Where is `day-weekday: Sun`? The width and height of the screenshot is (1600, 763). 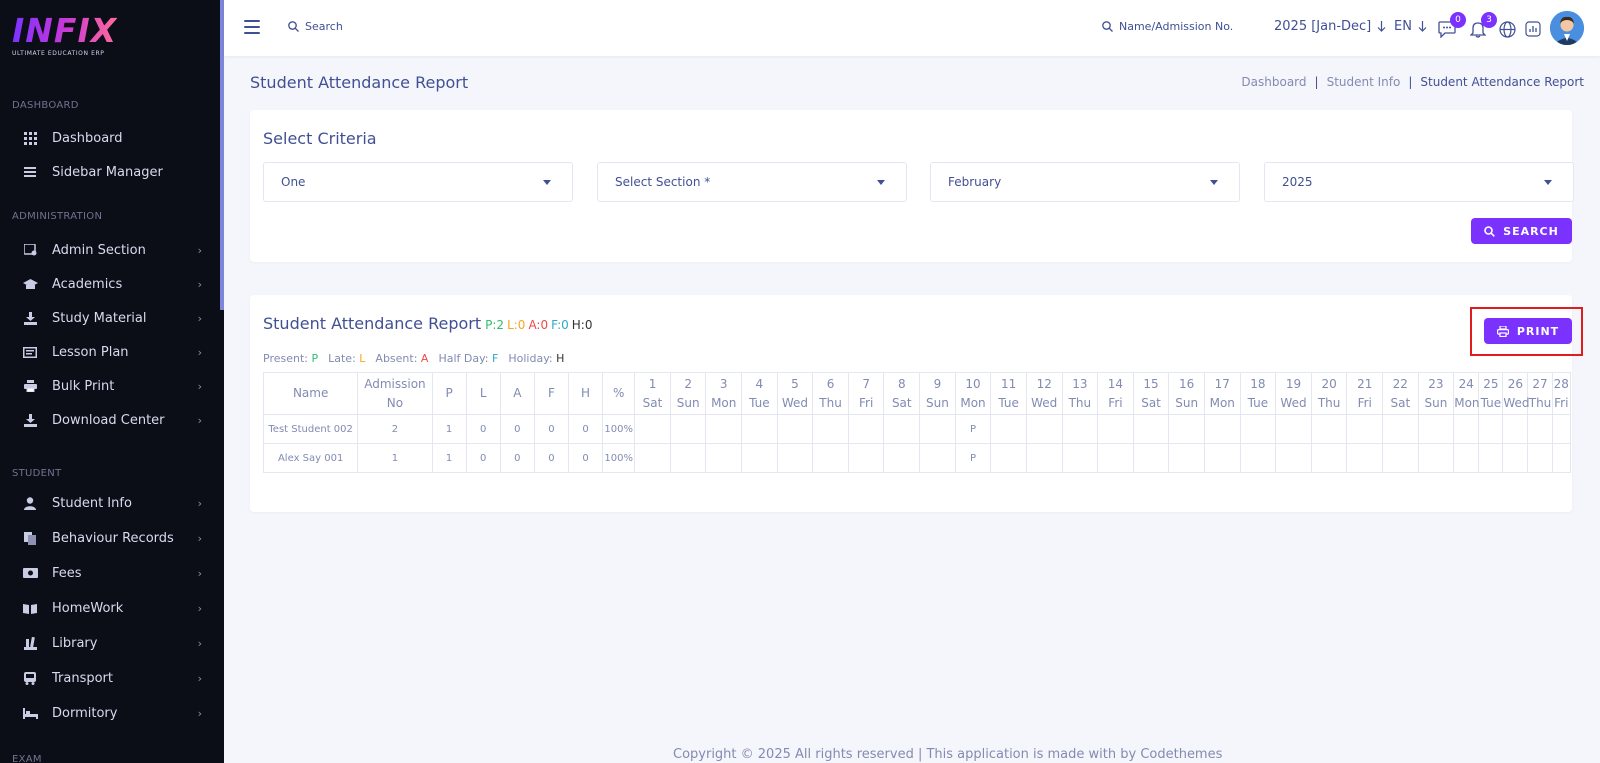
day-weekday: Sun is located at coordinates (688, 402).